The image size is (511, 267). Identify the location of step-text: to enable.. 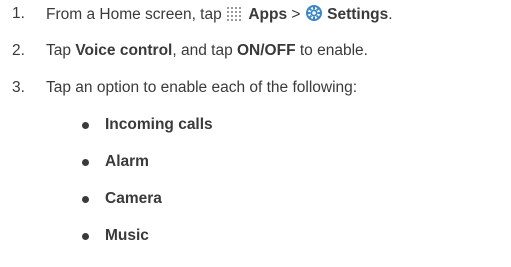
(333, 50).